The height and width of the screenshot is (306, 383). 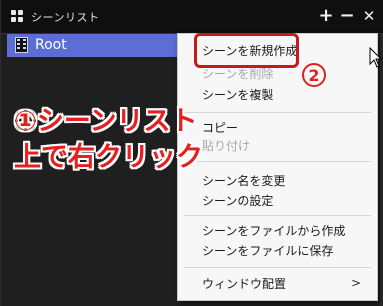 I want to click on menu-item-save-to-file: シーンをファイルに保存, so click(x=267, y=251).